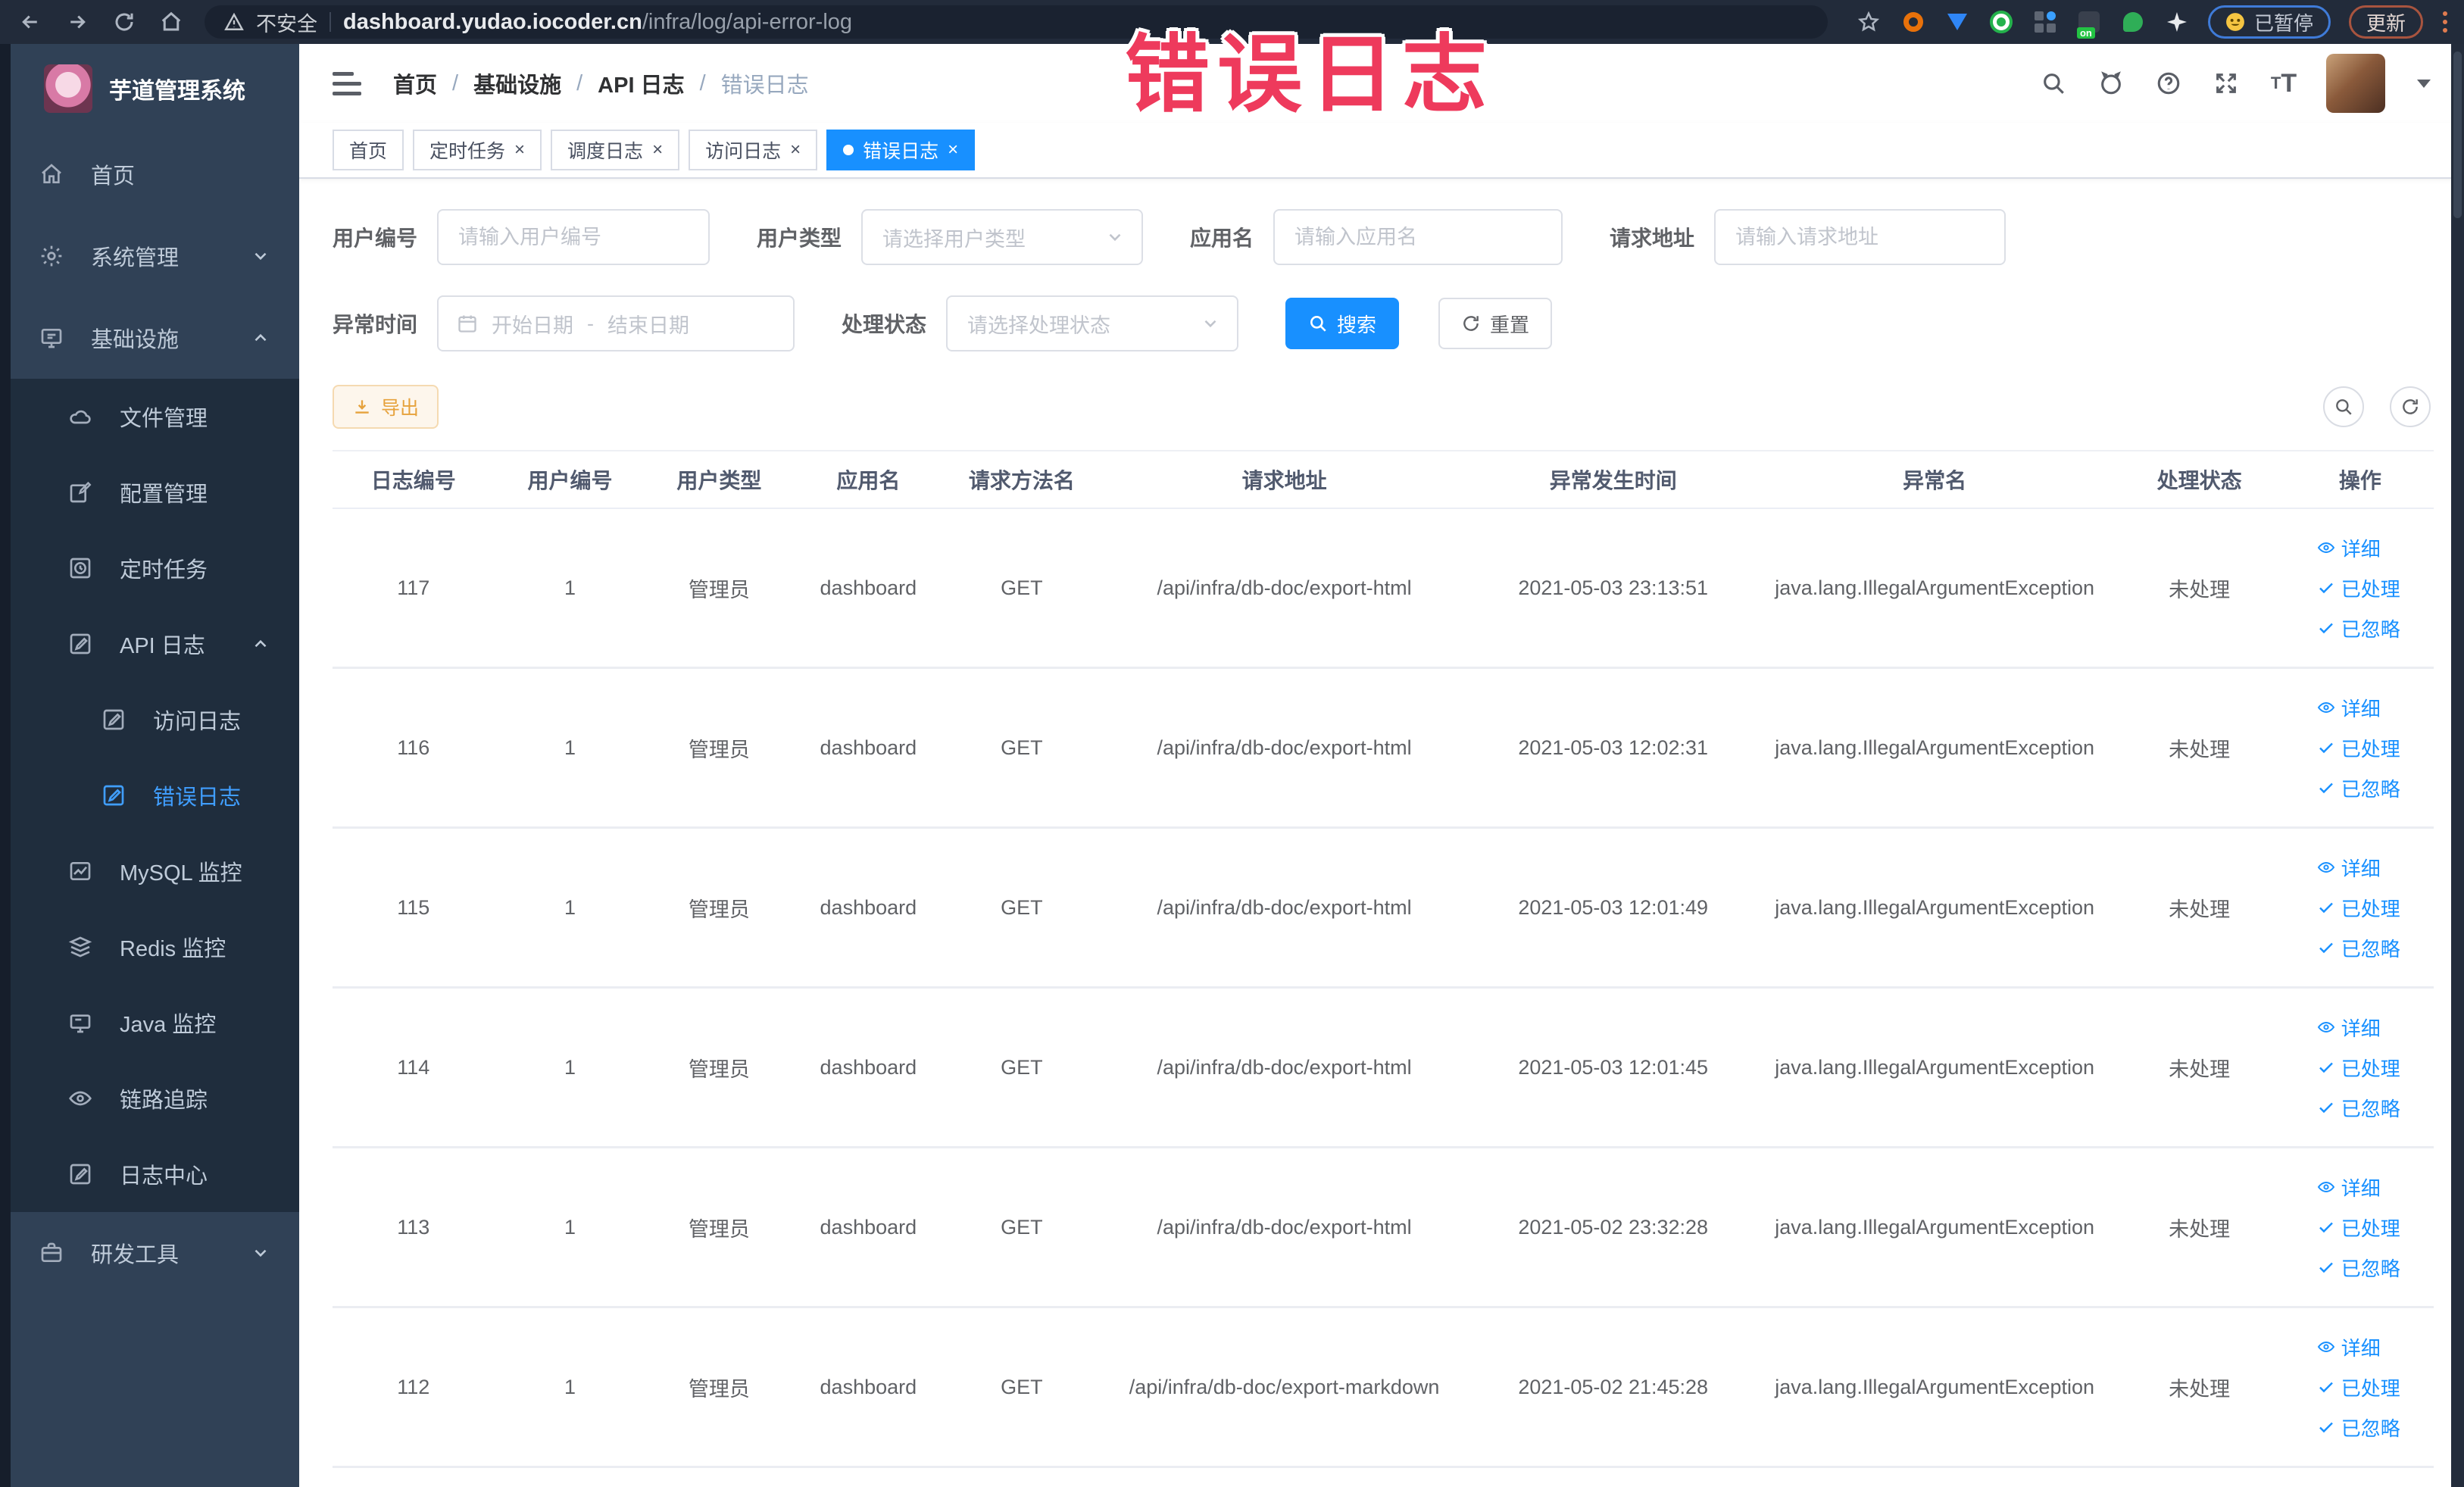  Describe the element at coordinates (368, 150) in the screenshot. I see `tab-home: 首页` at that location.